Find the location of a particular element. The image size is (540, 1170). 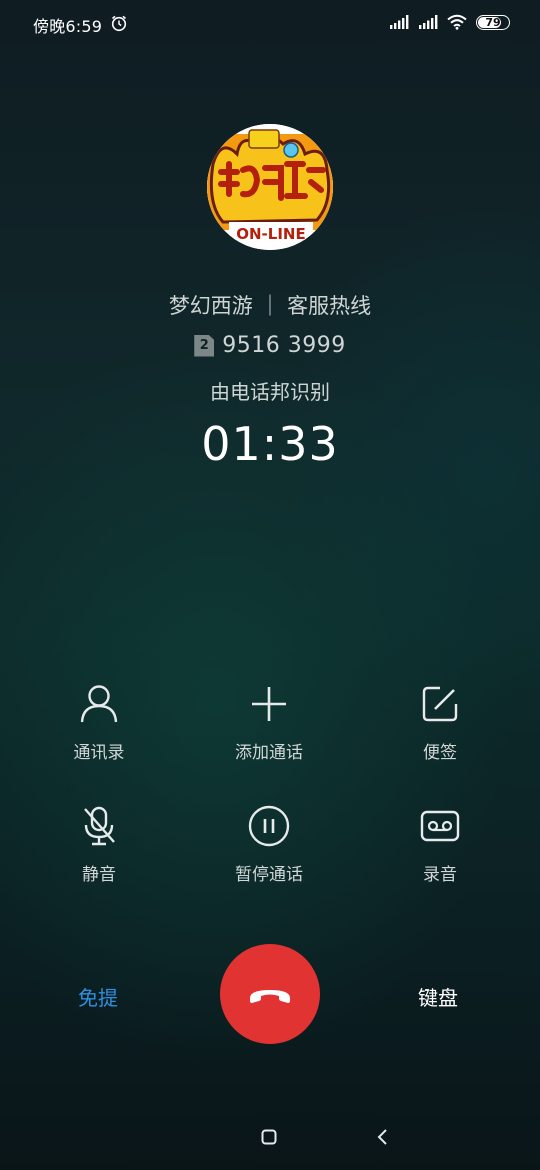

add-call-button: 添加通话 is located at coordinates (269, 722).